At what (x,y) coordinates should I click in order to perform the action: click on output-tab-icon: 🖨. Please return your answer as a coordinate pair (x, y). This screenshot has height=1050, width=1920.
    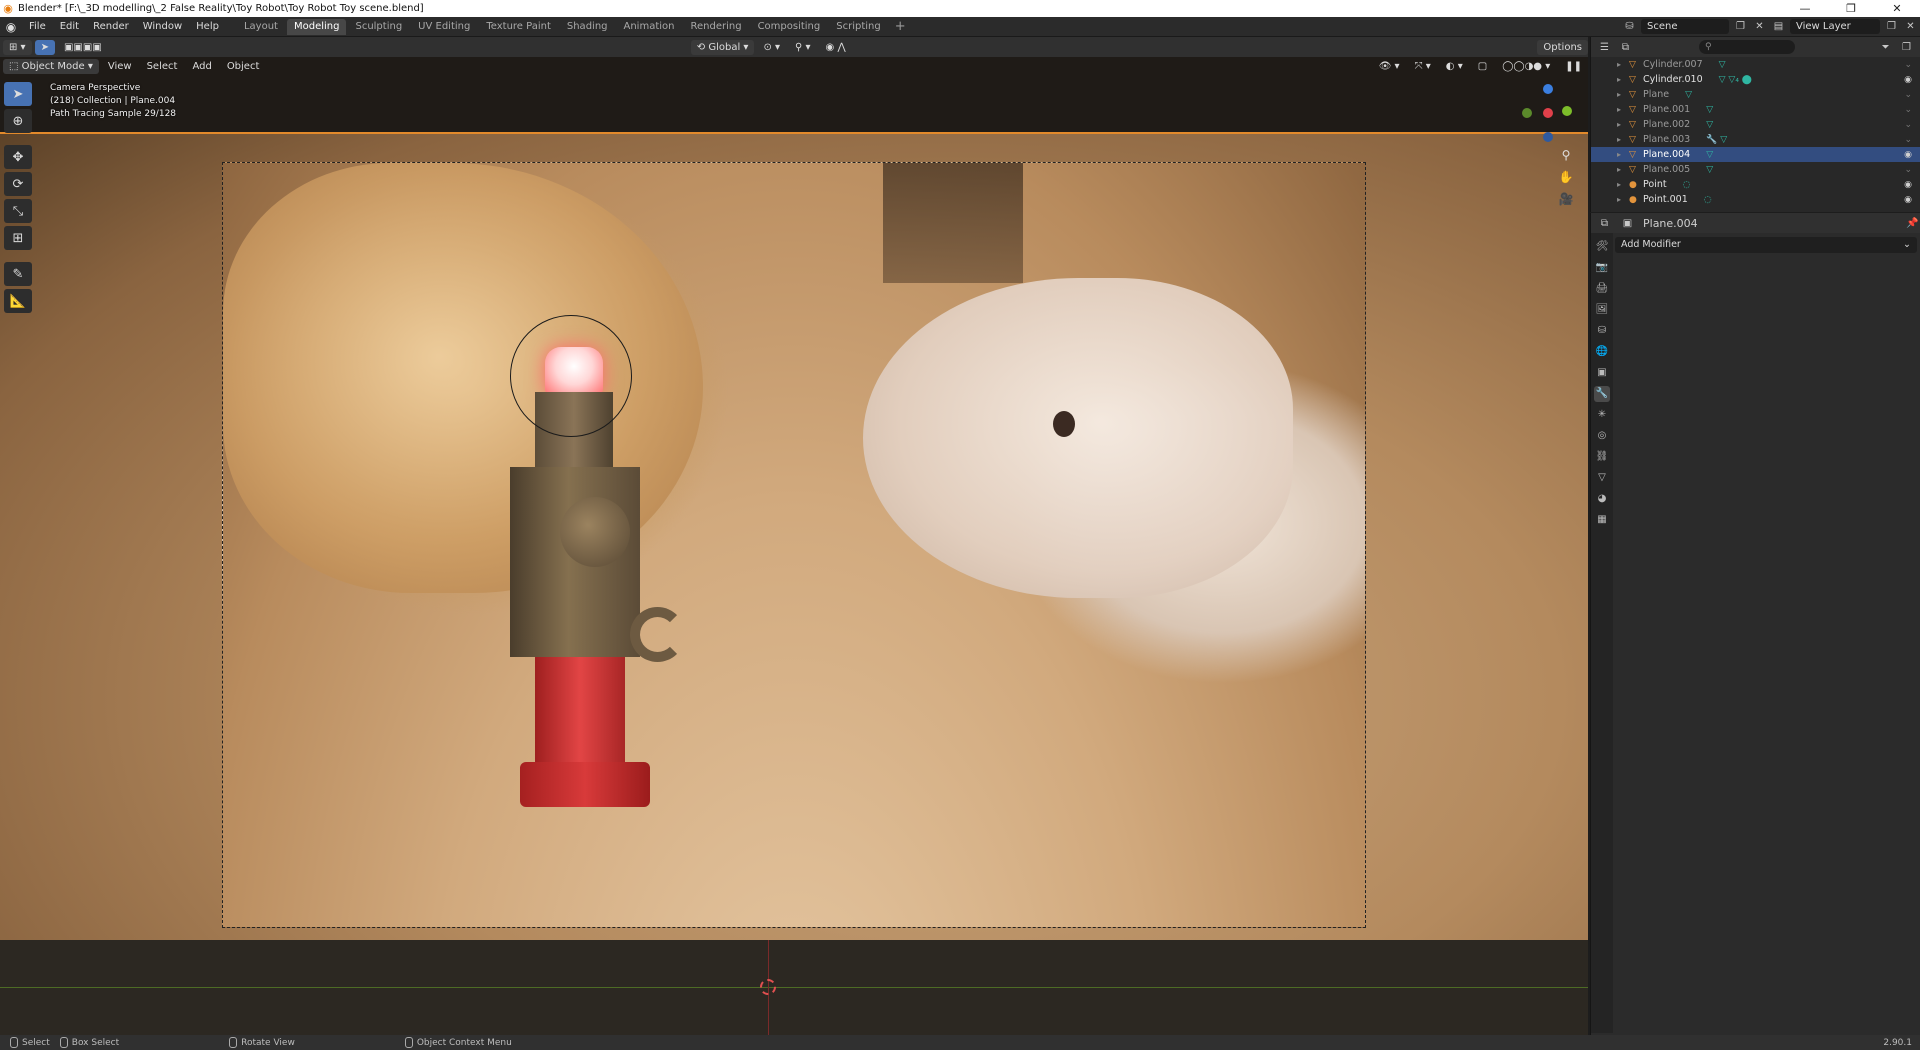
    Looking at the image, I should click on (1602, 289).